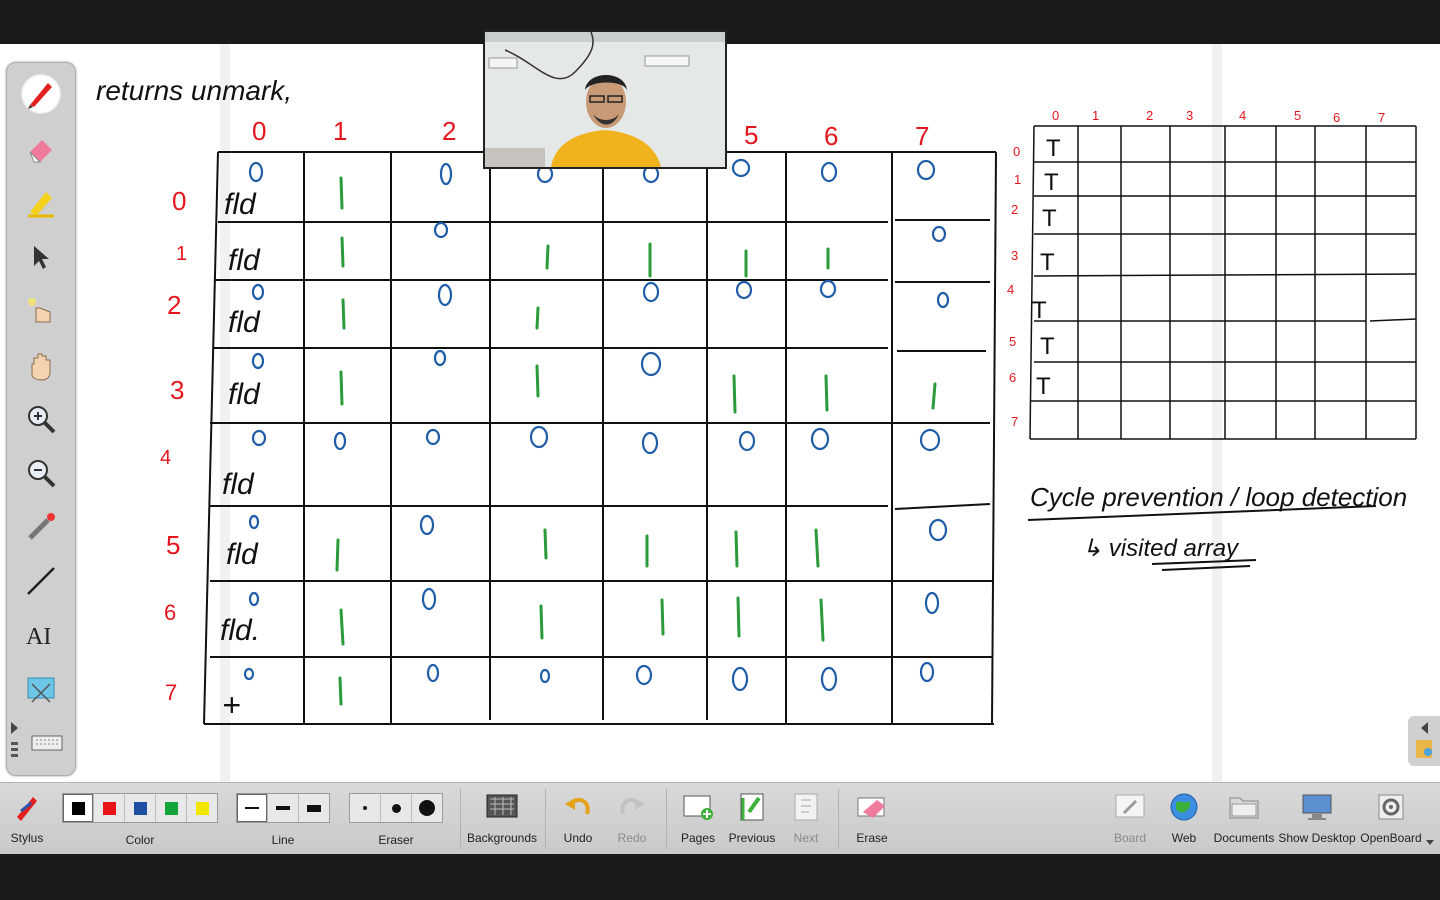 The height and width of the screenshot is (900, 1440). Describe the element at coordinates (240, 455) in the screenshot. I see `row-labels: fld fld fld fld fld fld fld. +` at that location.